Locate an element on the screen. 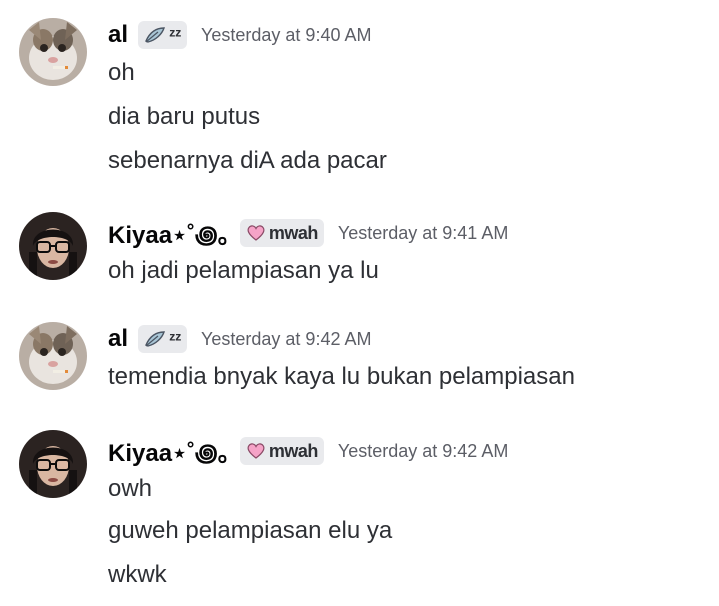  message-header: Kiyaa⋆˚꩜｡ mwah Yesterday at 9:41 AM is located at coordinates (308, 233).